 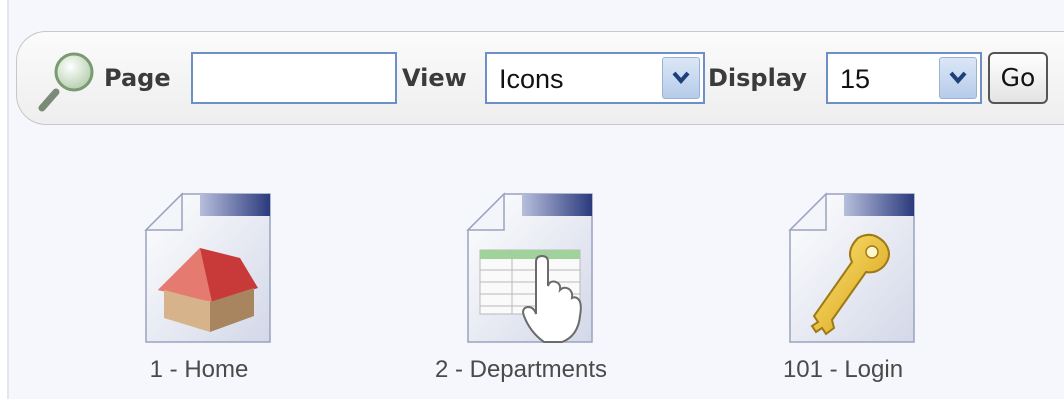 I want to click on page-search-input, so click(x=294, y=78).